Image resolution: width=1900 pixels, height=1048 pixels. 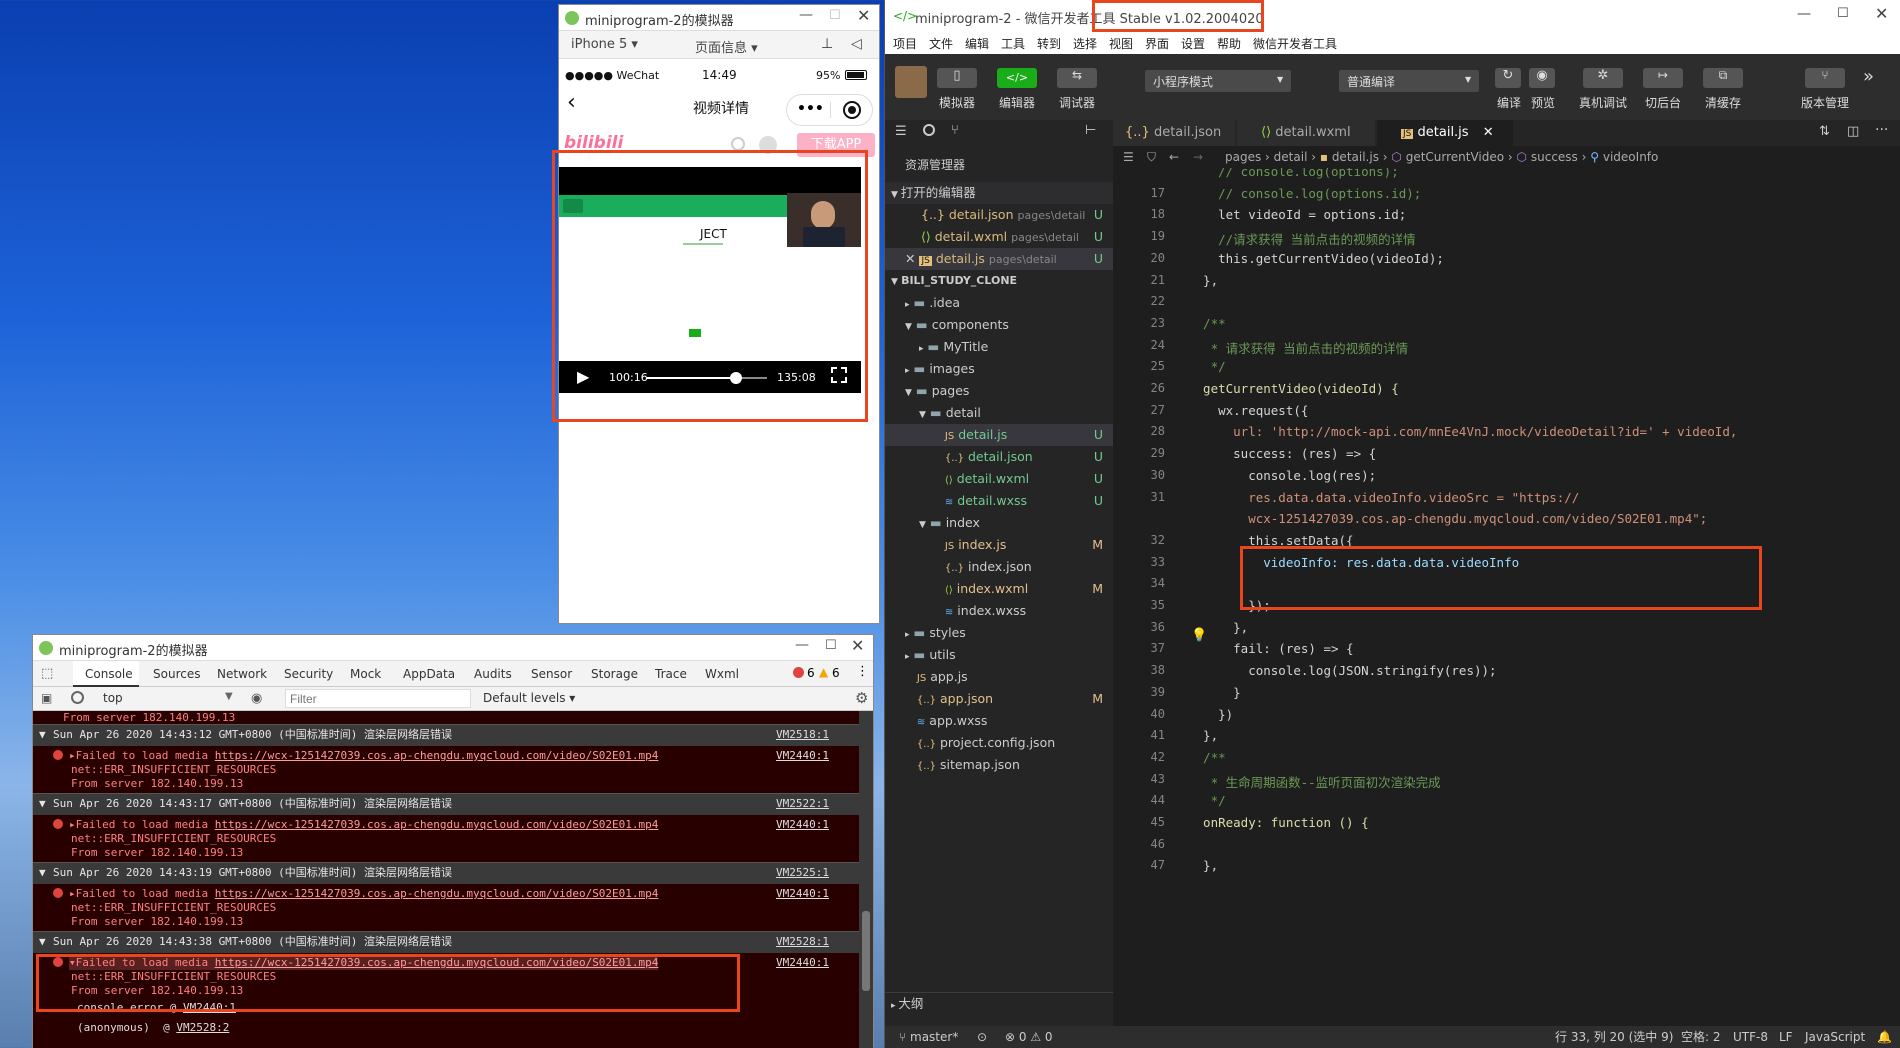 I want to click on mode-select: 小程序模式 ▼, so click(x=1218, y=81).